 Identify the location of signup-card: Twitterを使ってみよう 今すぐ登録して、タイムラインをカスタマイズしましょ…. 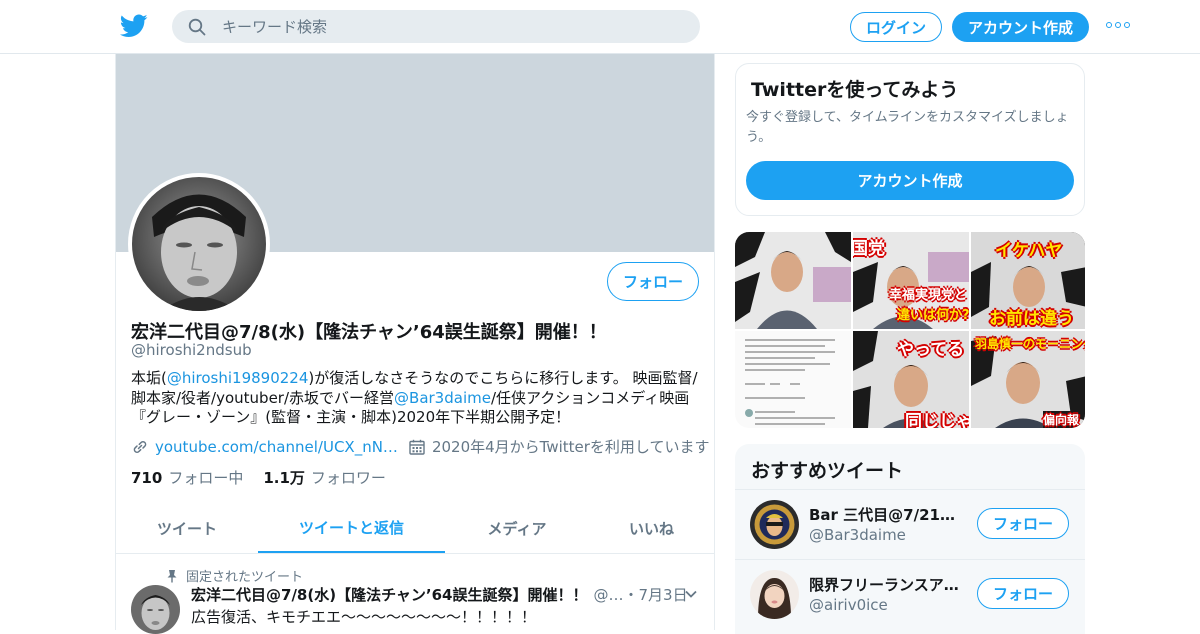
(910, 139).